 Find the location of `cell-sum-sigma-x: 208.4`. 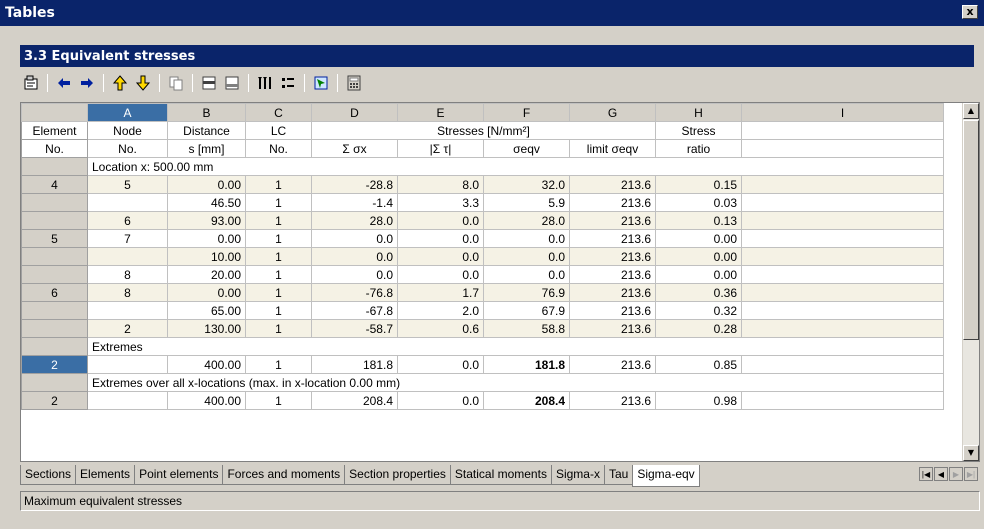

cell-sum-sigma-x: 208.4 is located at coordinates (354, 400).